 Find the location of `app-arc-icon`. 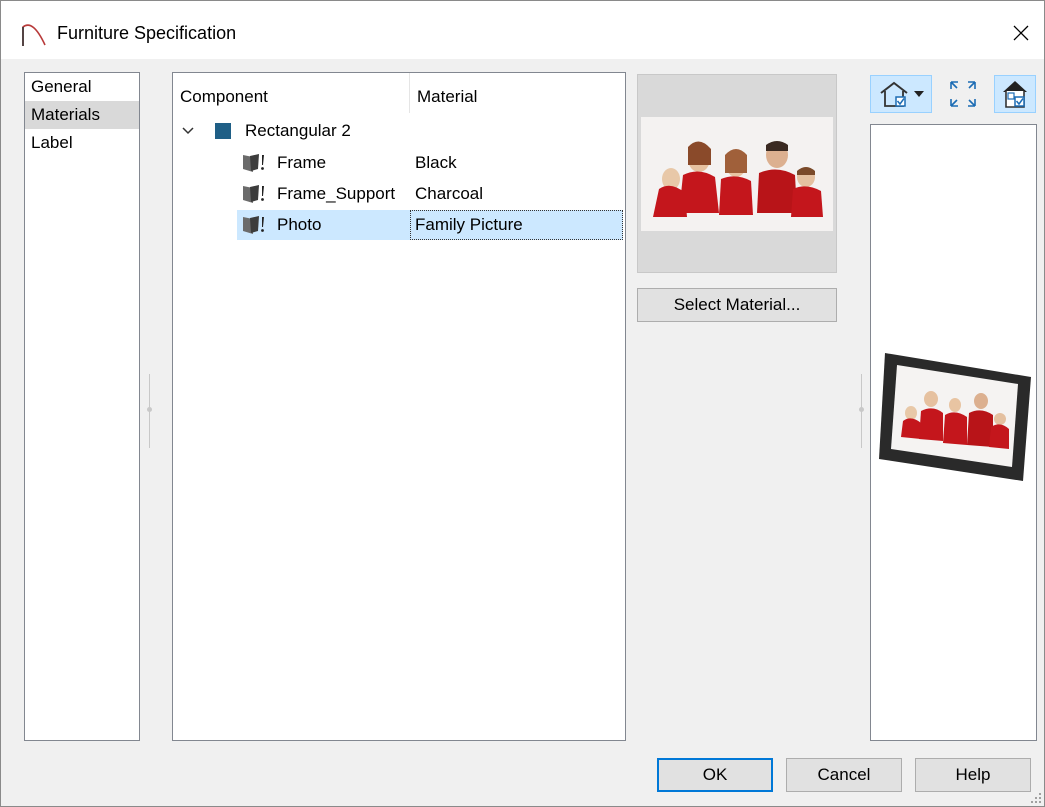

app-arc-icon is located at coordinates (34, 35).